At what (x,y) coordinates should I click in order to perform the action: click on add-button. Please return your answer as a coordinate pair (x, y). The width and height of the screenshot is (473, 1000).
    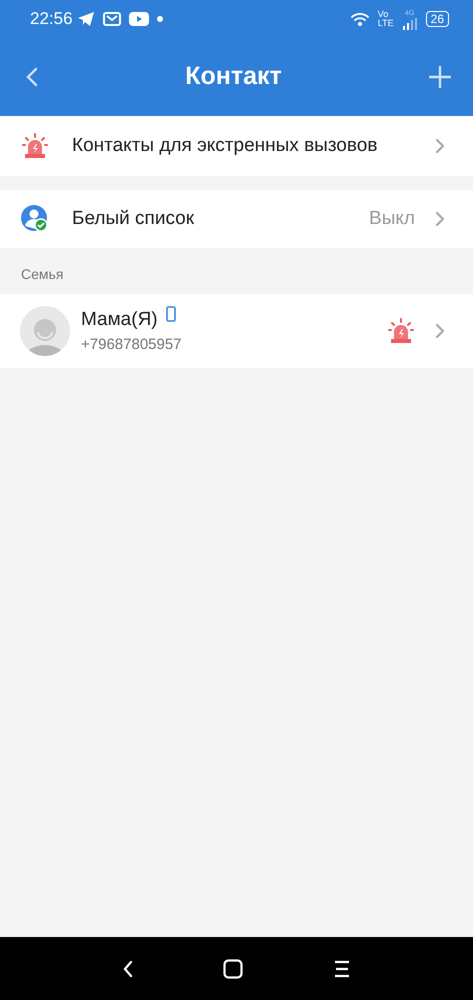
    Looking at the image, I should click on (439, 77).